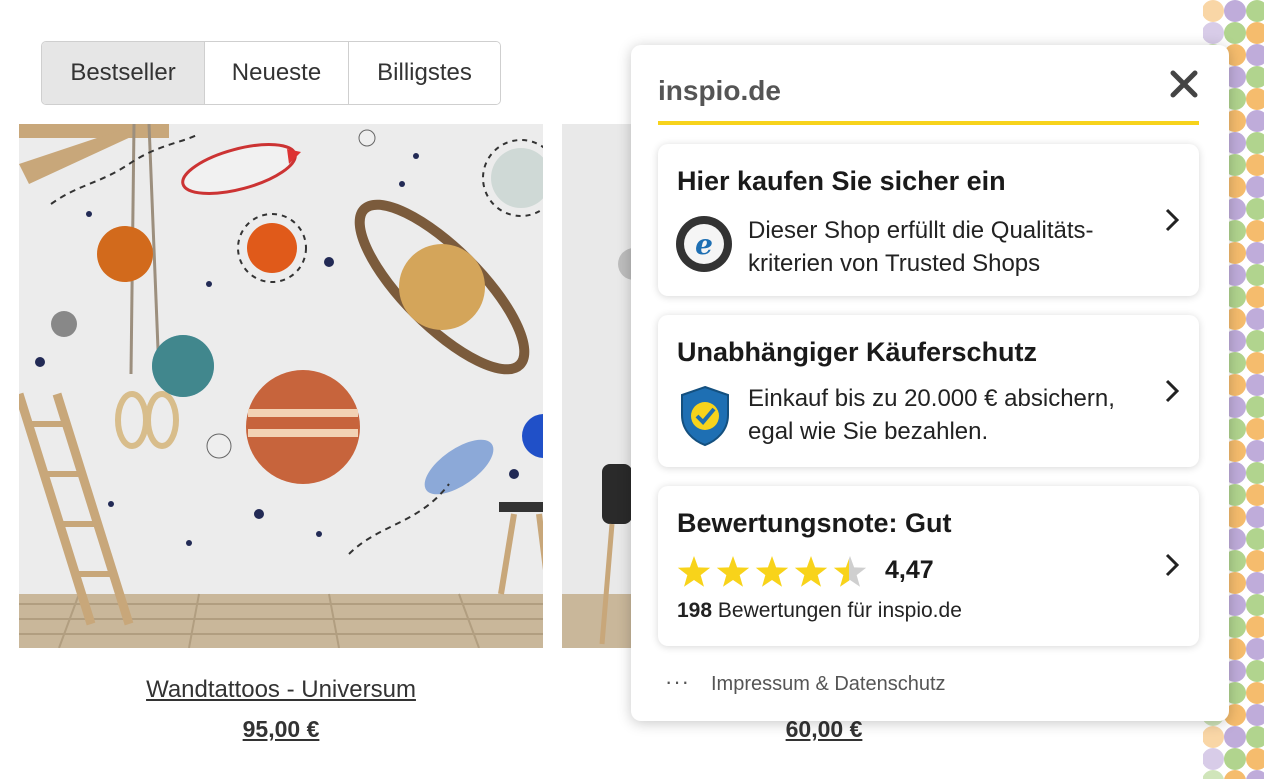  What do you see at coordinates (705, 416) in the screenshot?
I see `shield-check-icon` at bounding box center [705, 416].